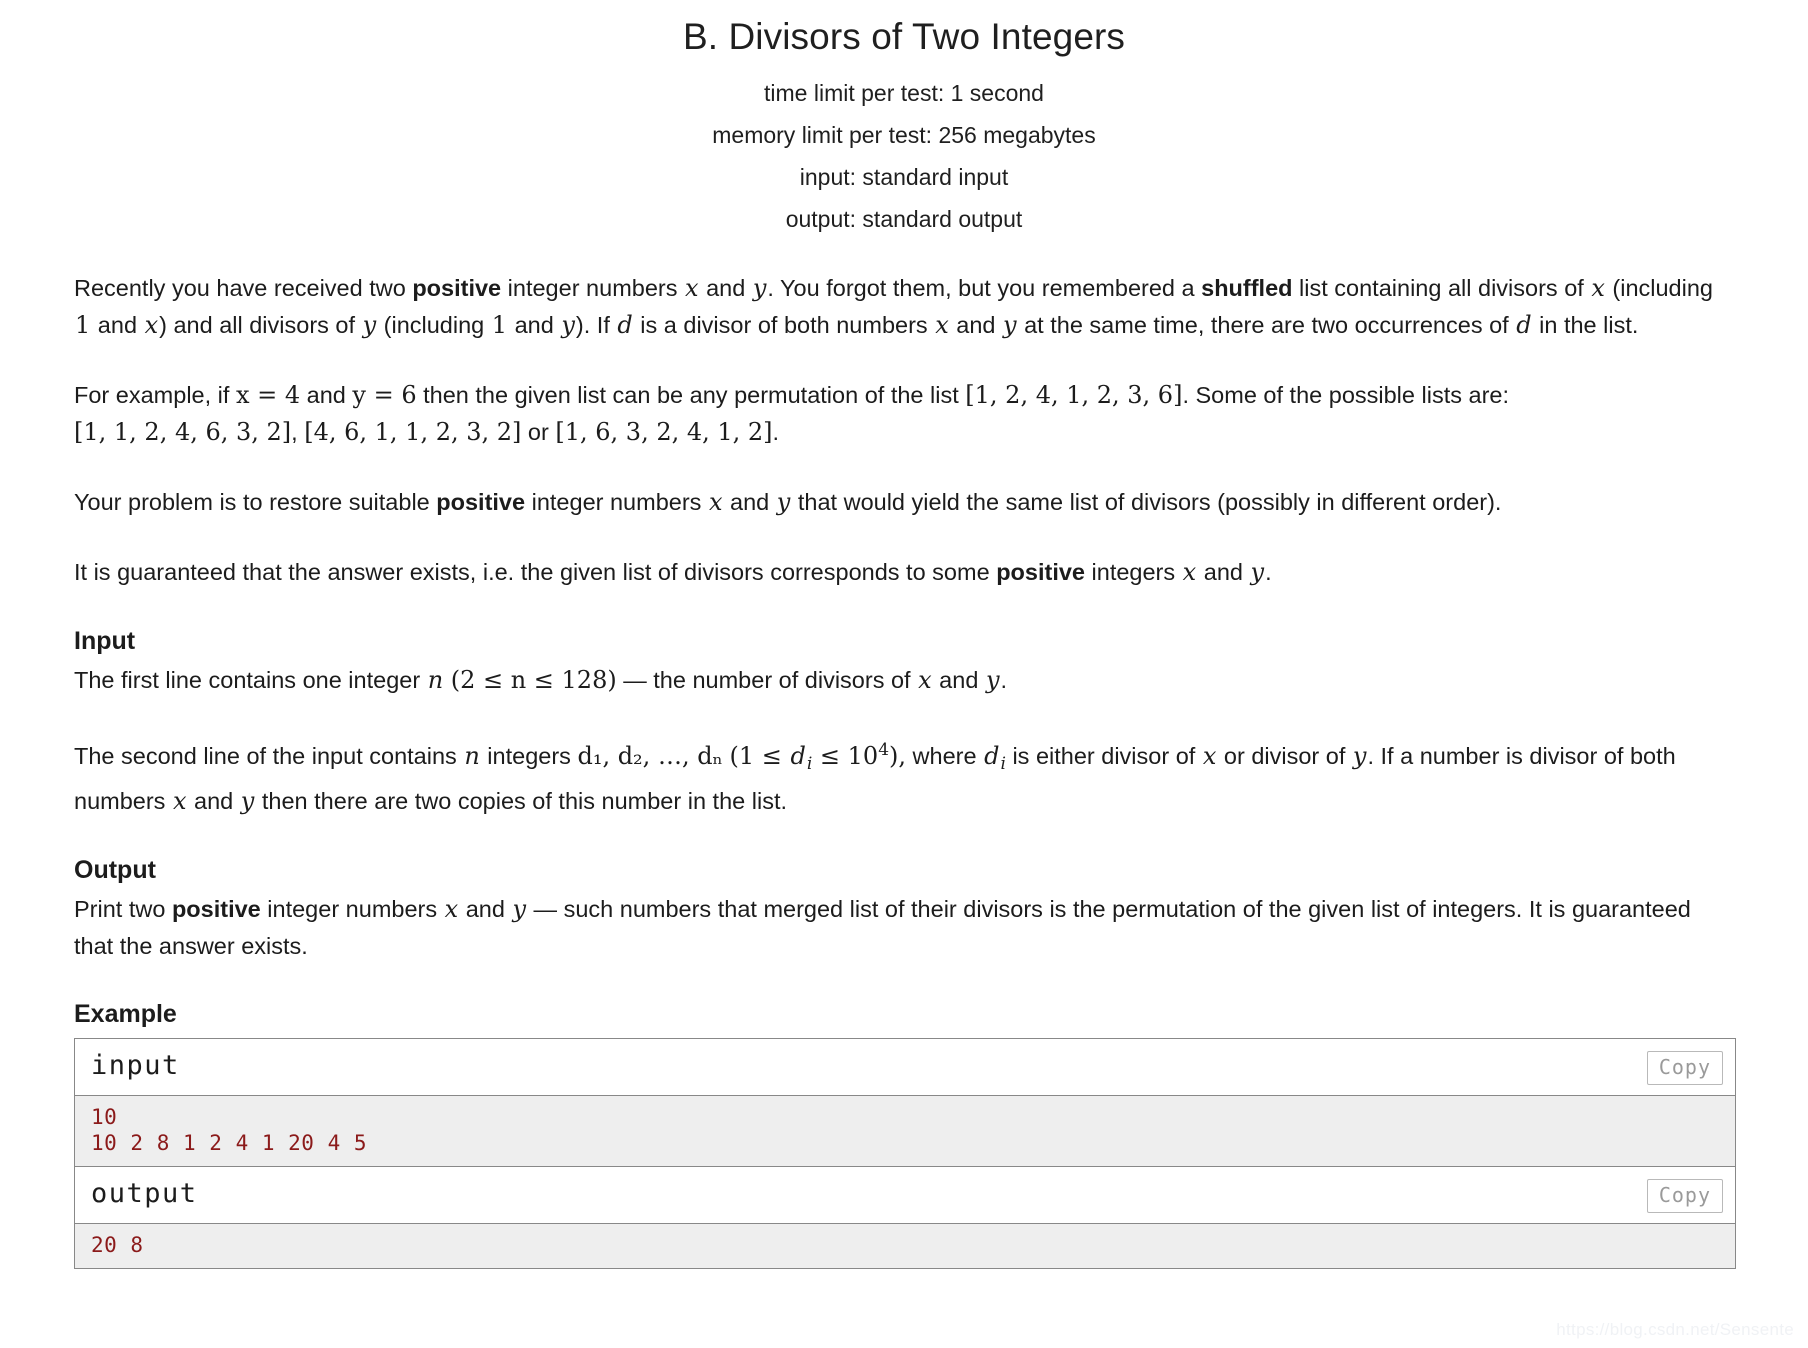  What do you see at coordinates (269, 756) in the screenshot?
I see `text-frag: The second line of the input contains` at bounding box center [269, 756].